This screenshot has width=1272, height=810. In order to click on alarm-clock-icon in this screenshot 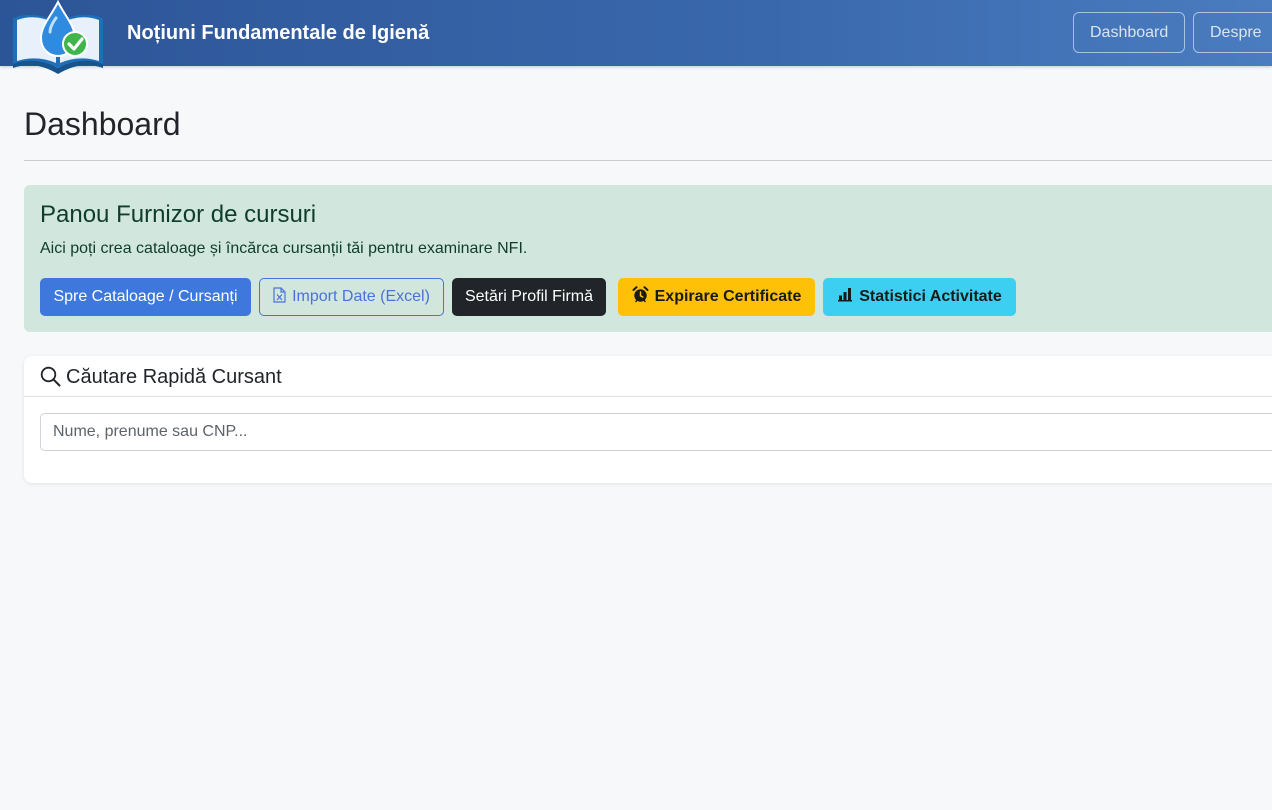, I will do `click(640, 294)`.